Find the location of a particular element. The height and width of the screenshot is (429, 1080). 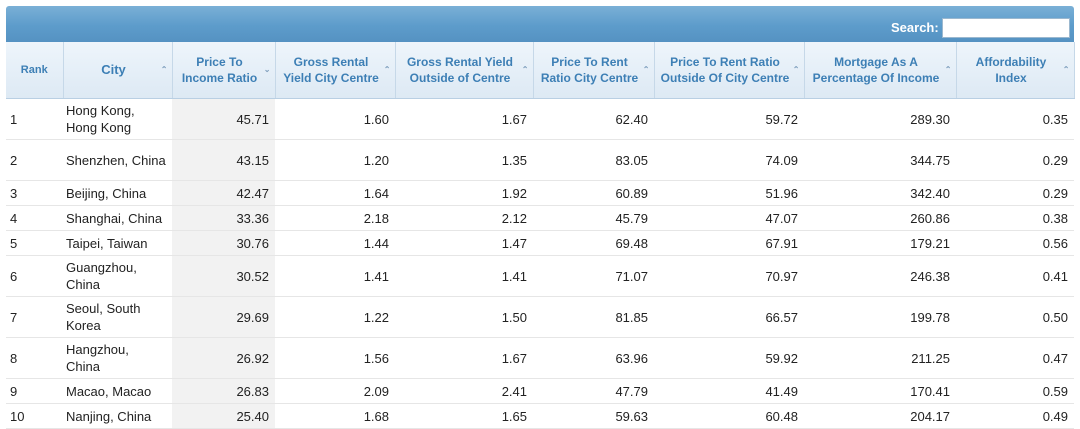

cell-yield-outside: 1.47 is located at coordinates (464, 243).